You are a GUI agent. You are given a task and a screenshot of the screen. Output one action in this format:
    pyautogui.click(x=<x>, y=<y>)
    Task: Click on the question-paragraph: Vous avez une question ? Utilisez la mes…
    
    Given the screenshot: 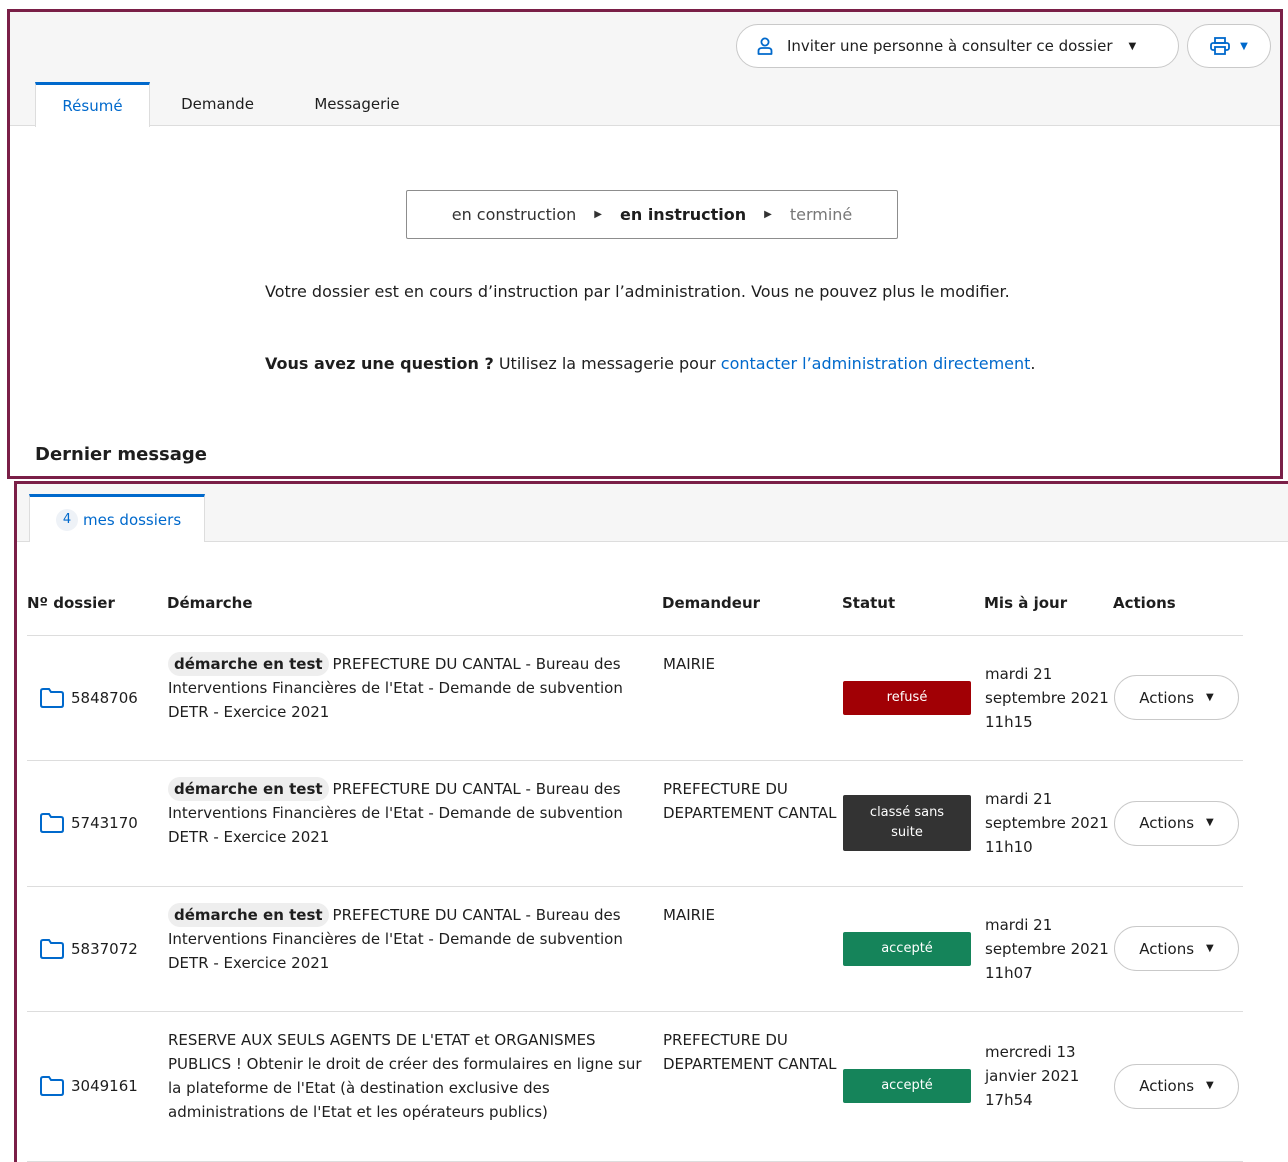 What is the action you would take?
    pyautogui.click(x=665, y=363)
    